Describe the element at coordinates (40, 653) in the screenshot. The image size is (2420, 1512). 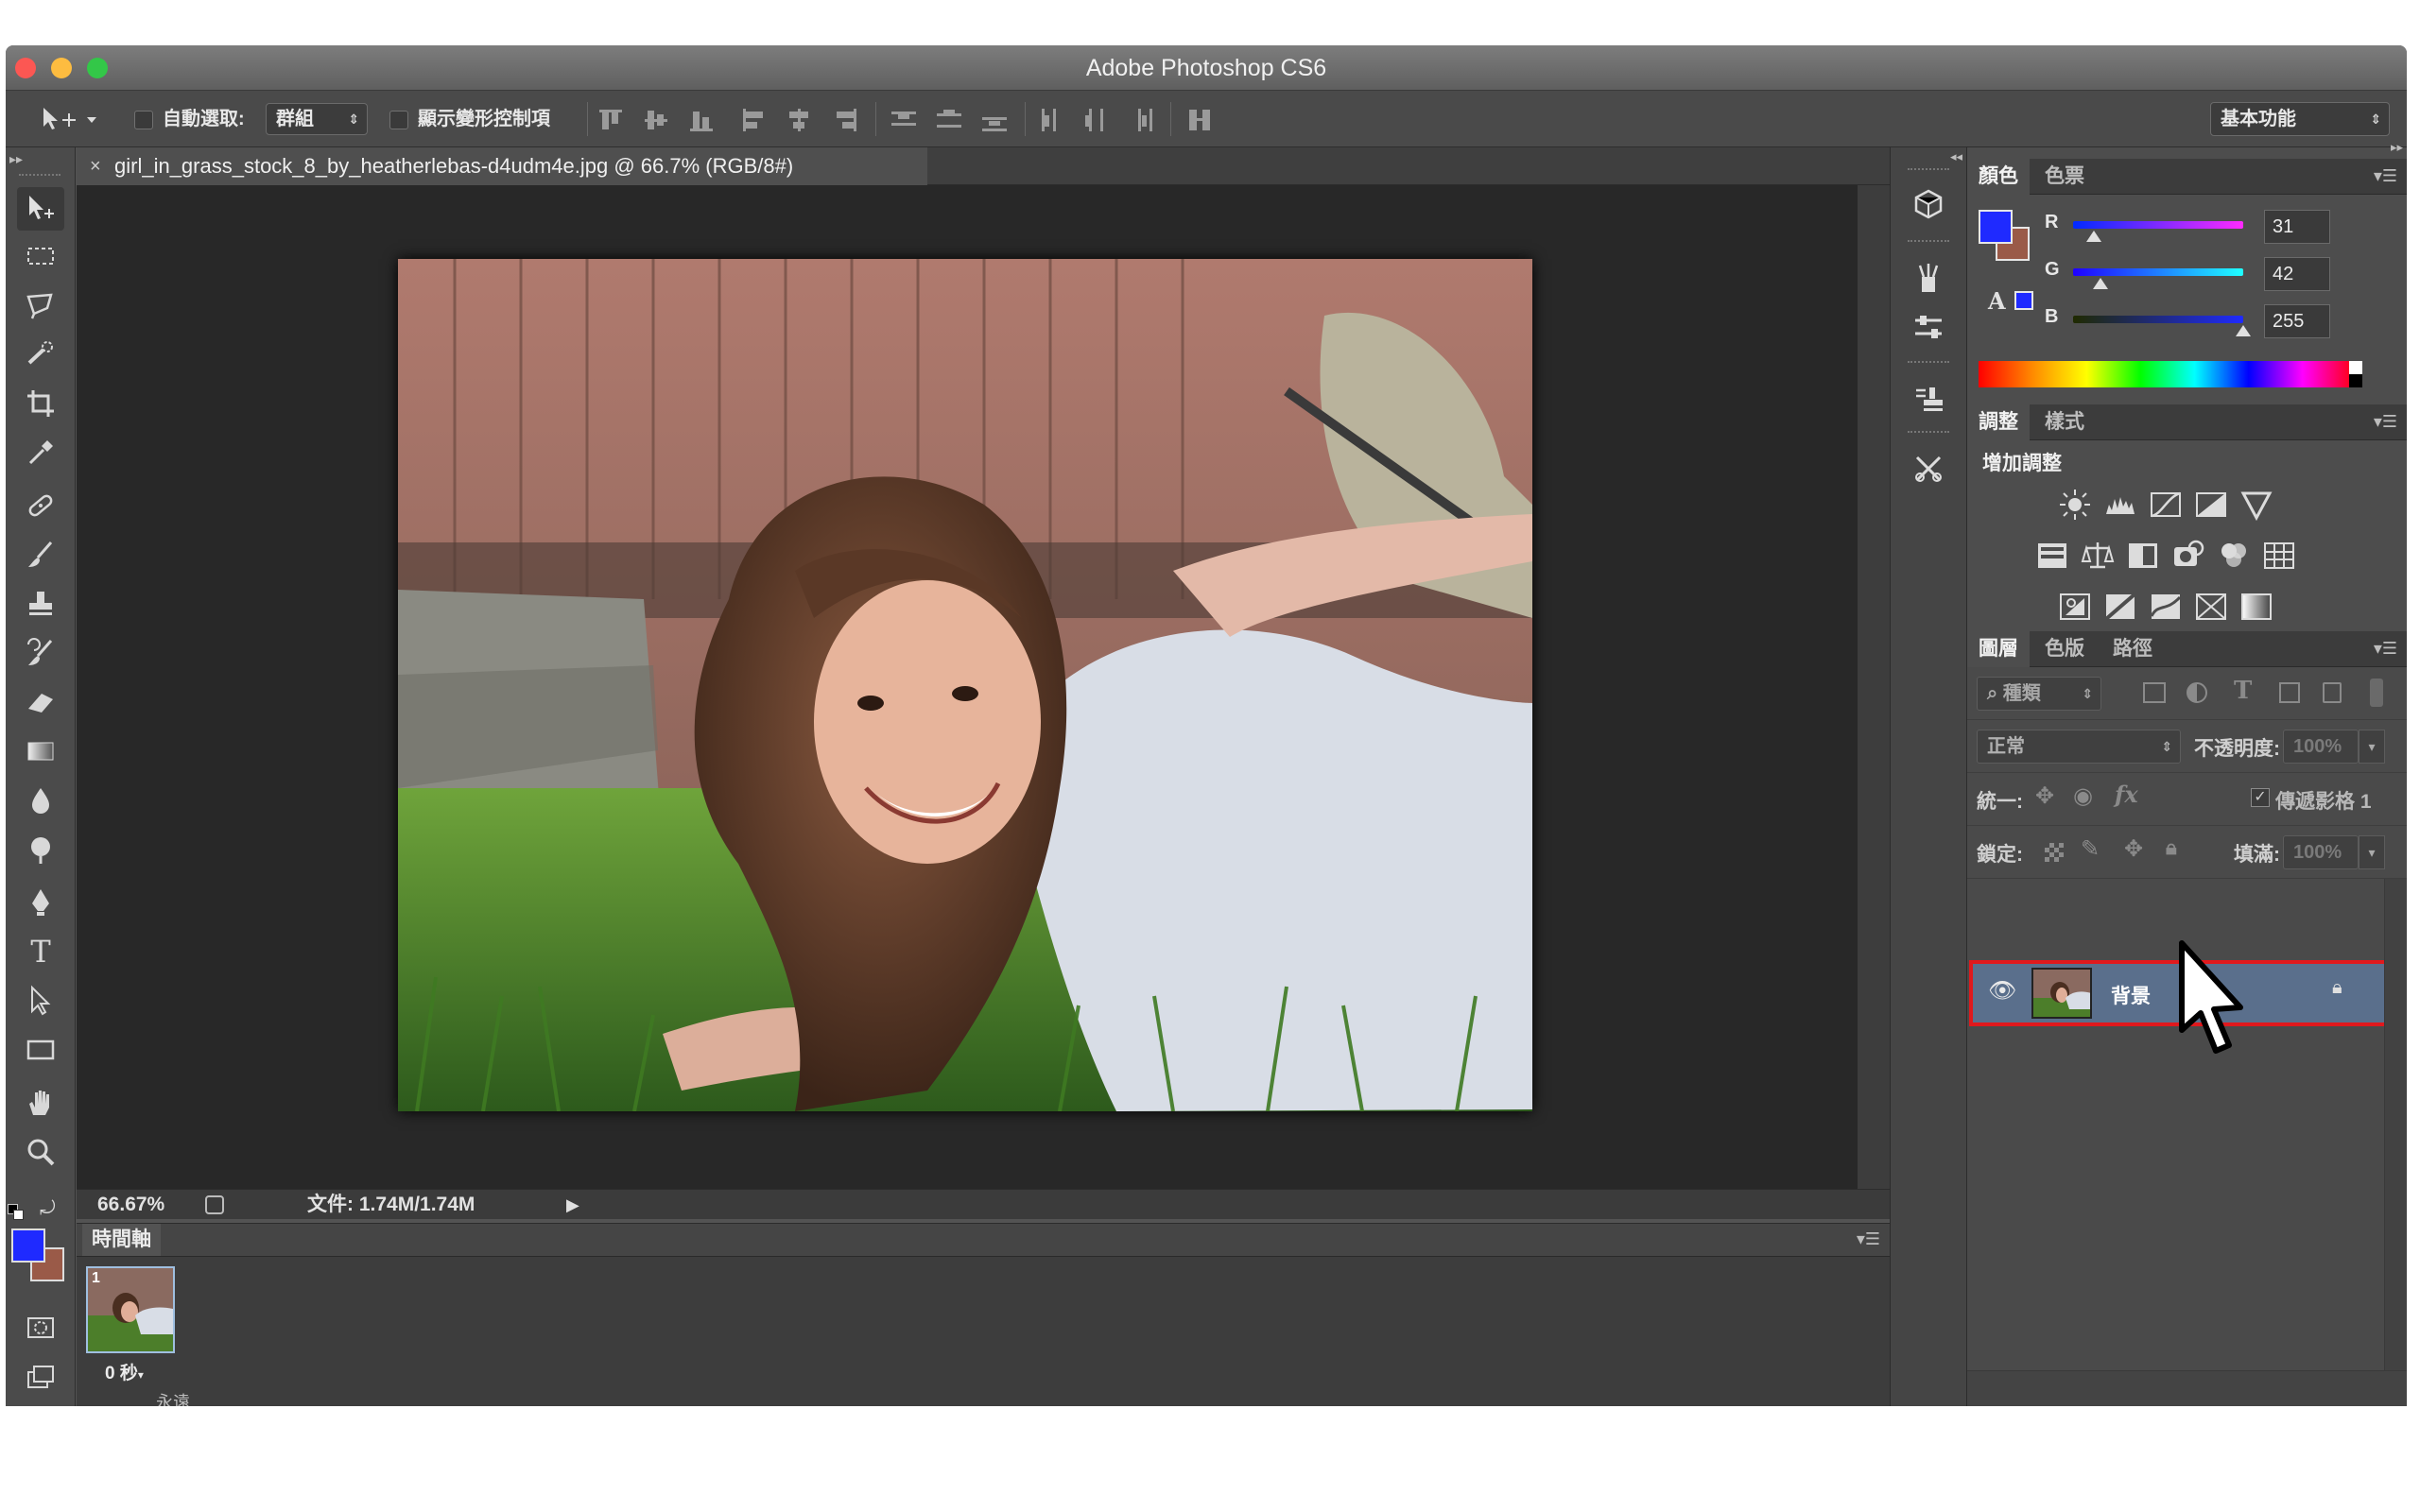
I see `history-brush-tool-icon` at that location.